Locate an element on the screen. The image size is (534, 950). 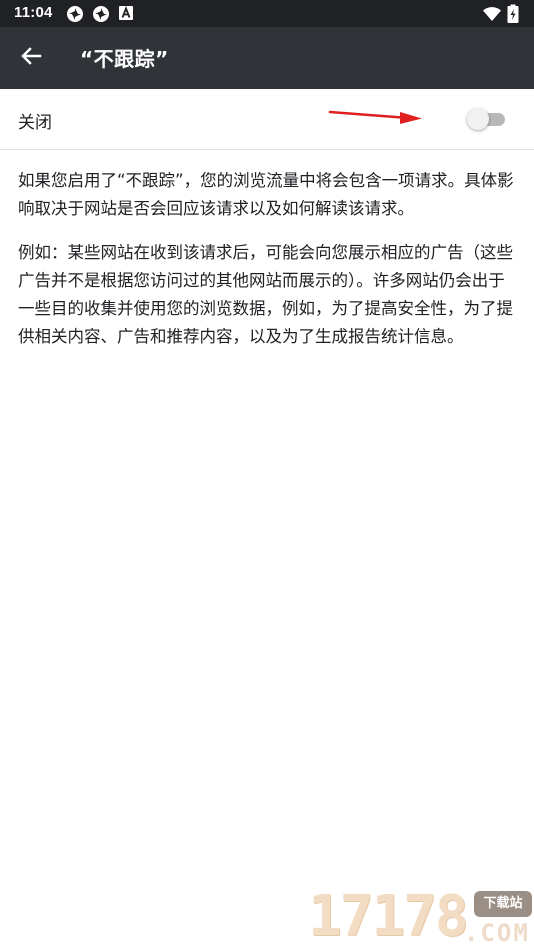
wifi-icon is located at coordinates (492, 14).